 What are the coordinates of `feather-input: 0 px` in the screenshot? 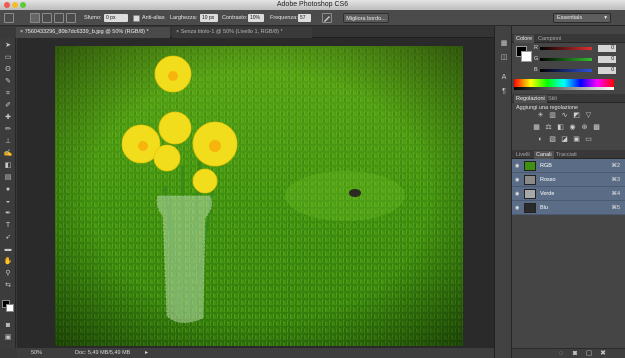 It's located at (116, 18).